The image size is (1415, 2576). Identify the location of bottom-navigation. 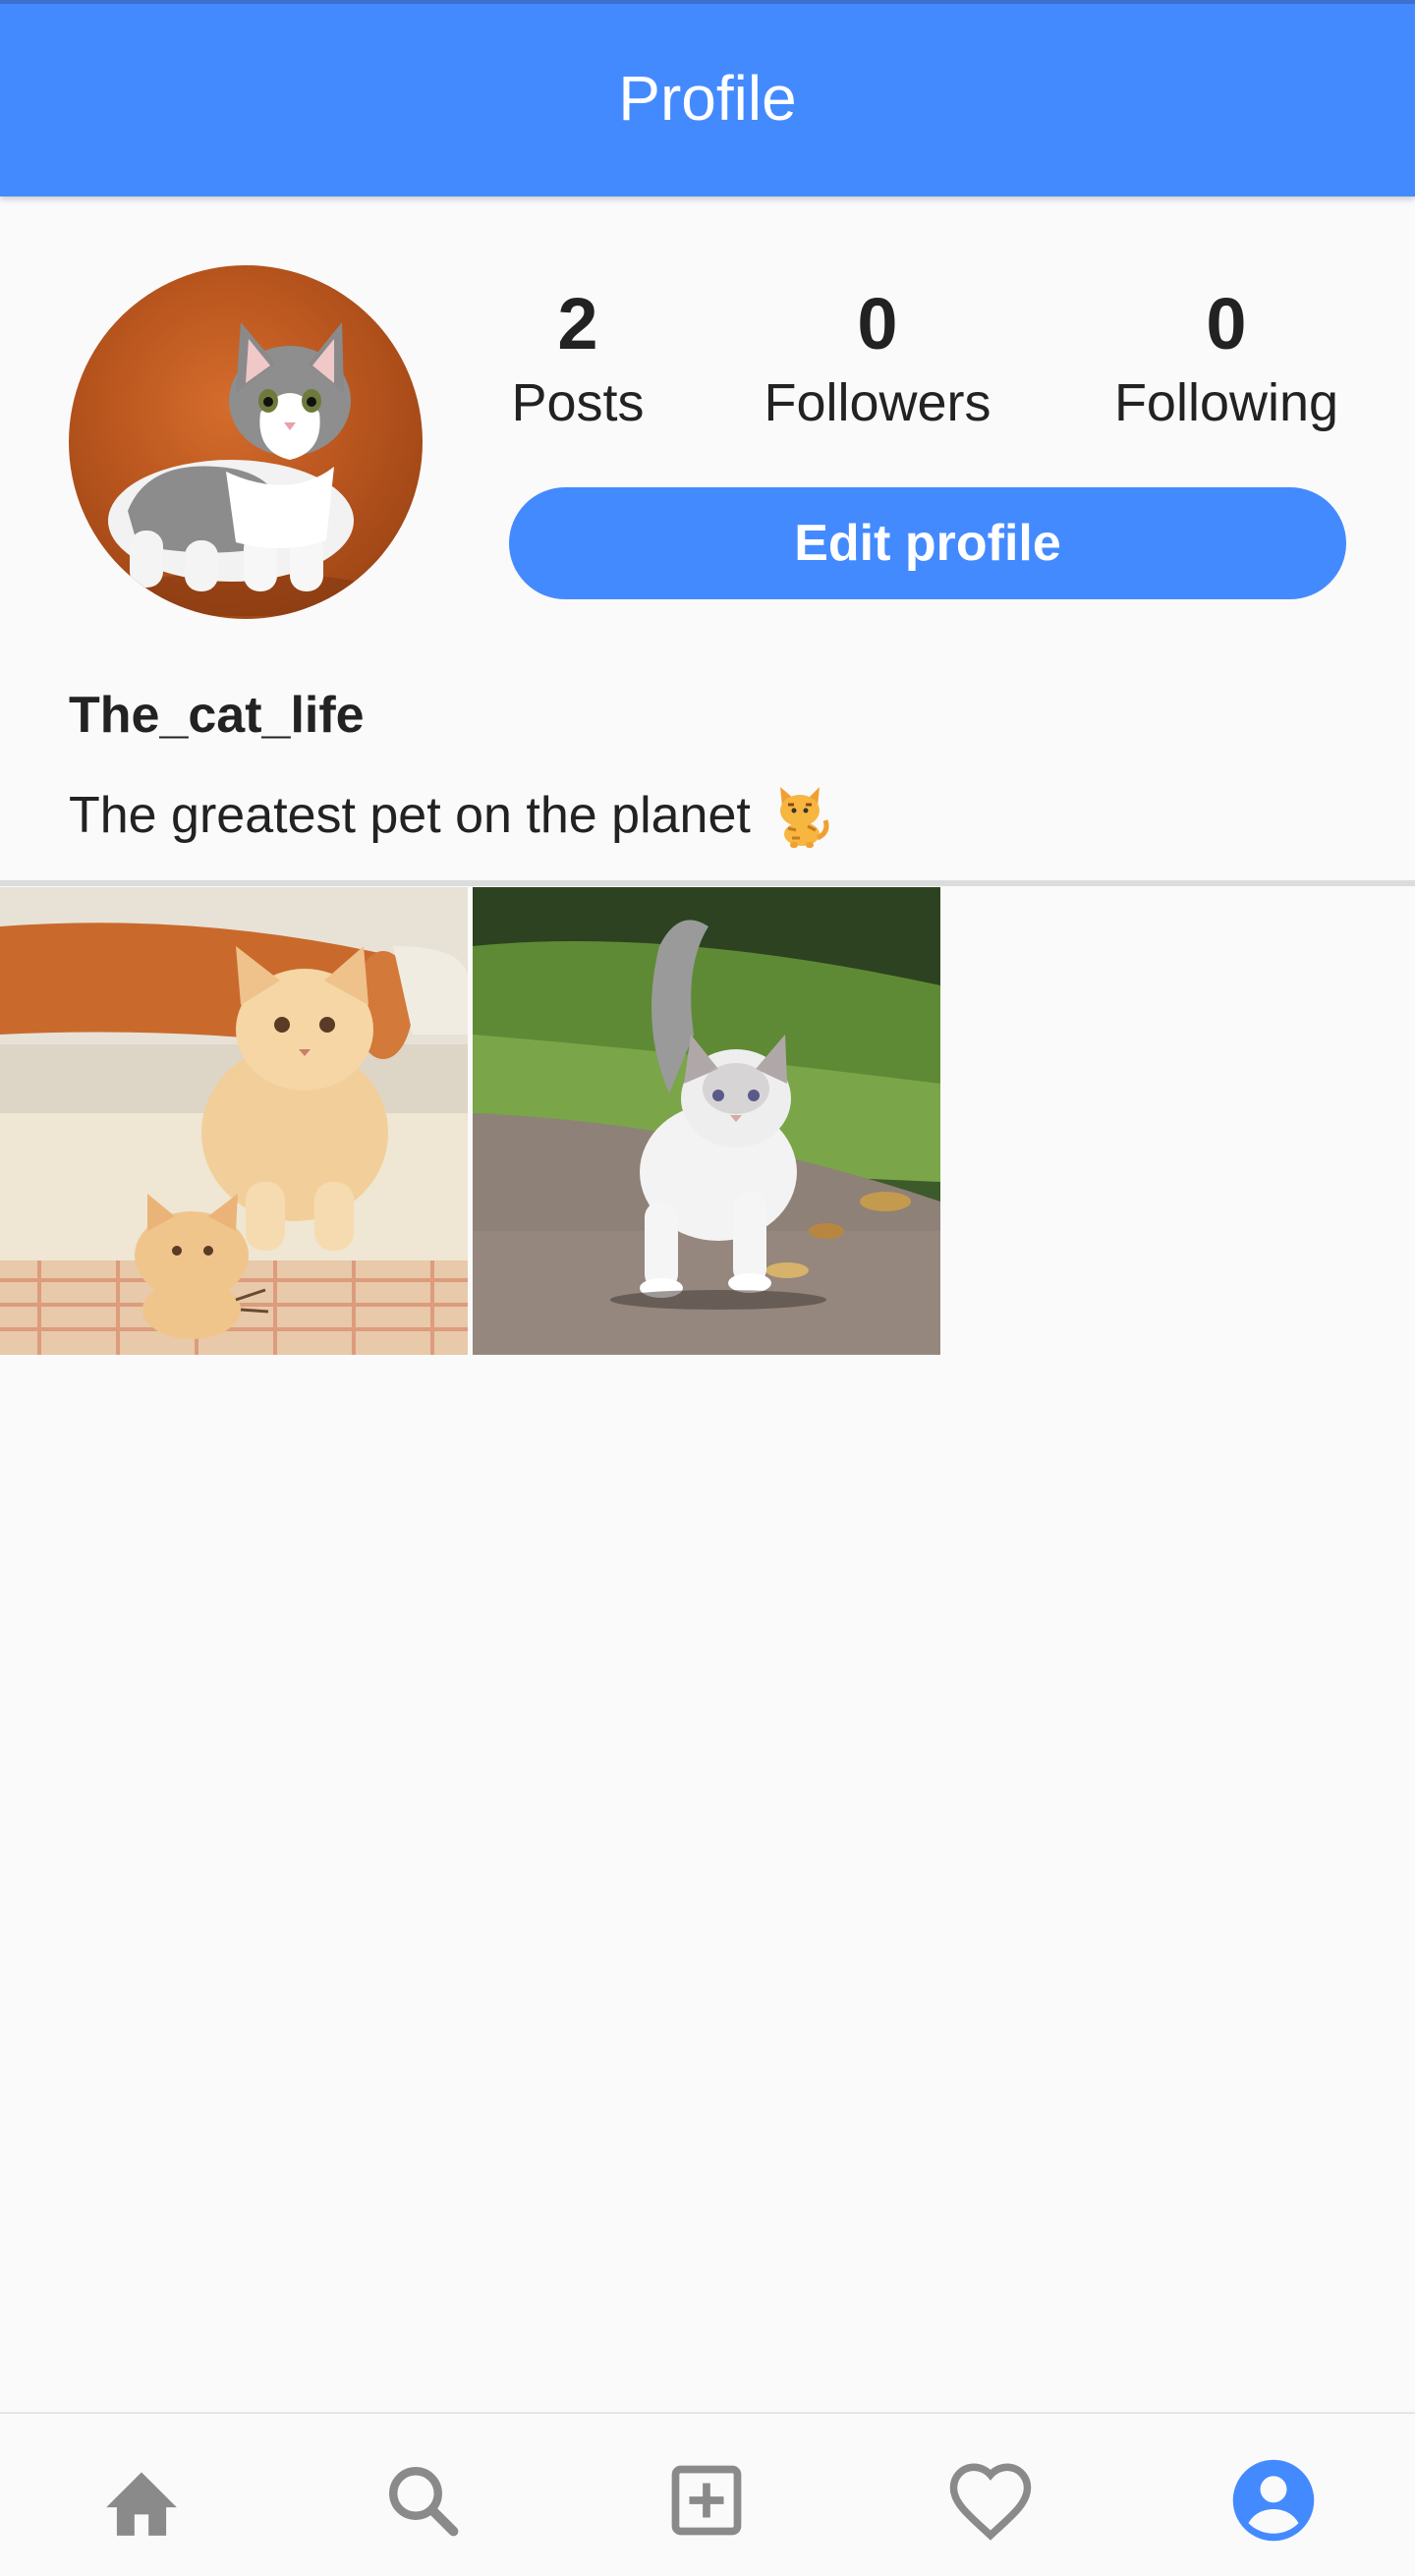
(707, 2494).